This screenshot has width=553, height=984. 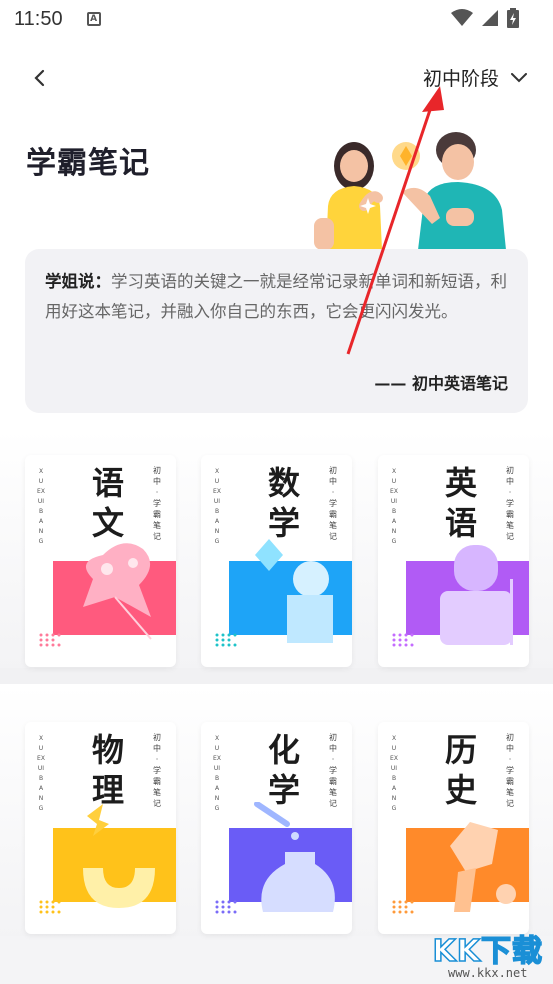 I want to click on book-subject: 语文, so click(x=107, y=503).